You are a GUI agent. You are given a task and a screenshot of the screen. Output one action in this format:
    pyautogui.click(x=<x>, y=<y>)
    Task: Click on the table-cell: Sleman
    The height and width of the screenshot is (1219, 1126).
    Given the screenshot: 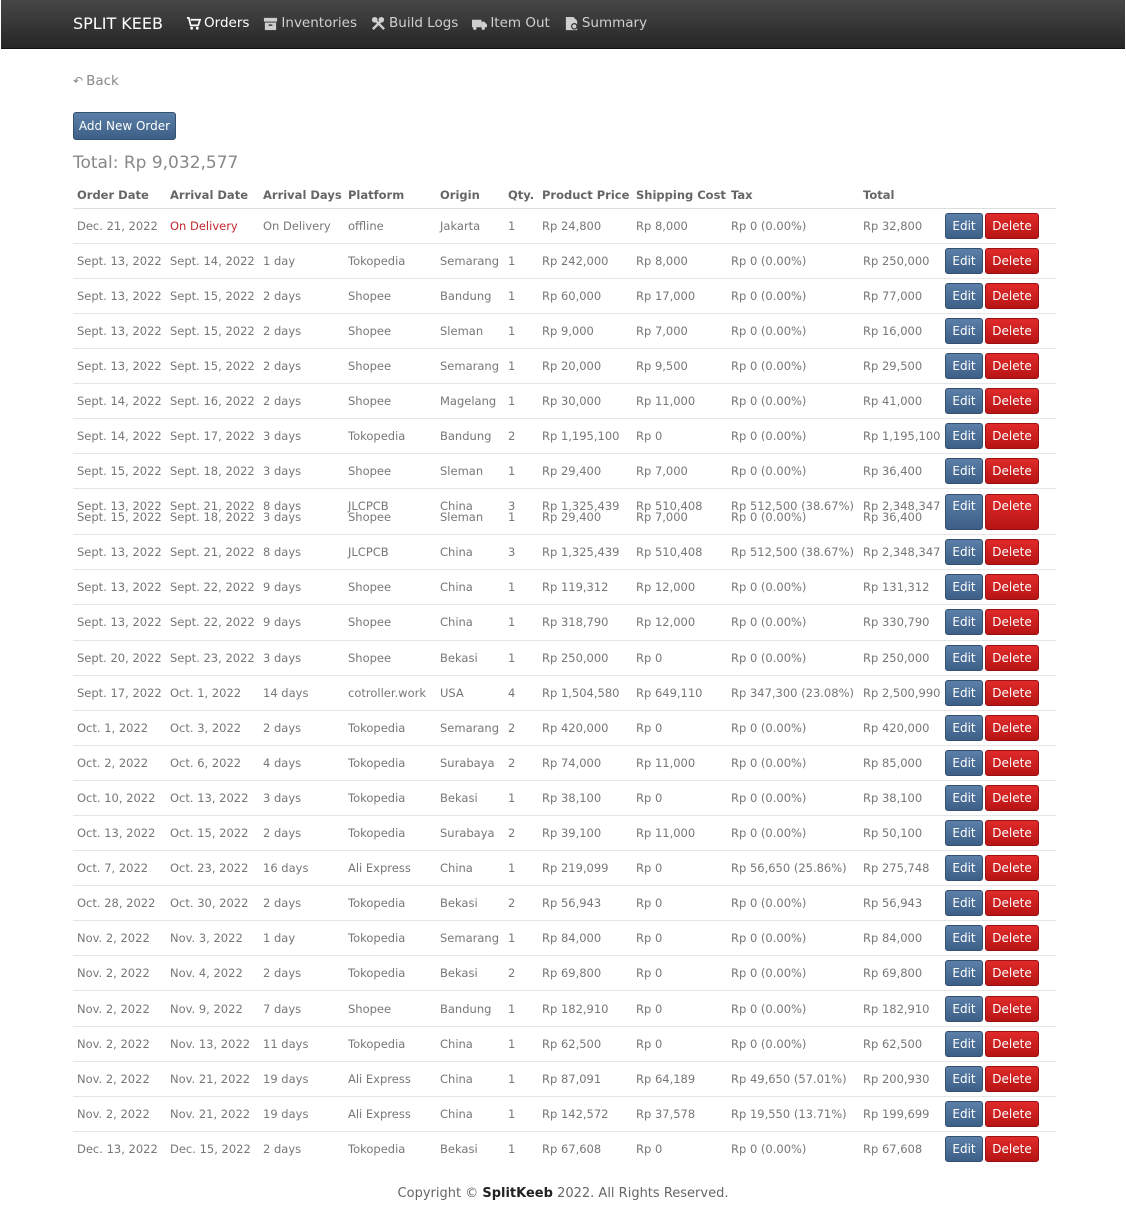 What is the action you would take?
    pyautogui.click(x=470, y=471)
    